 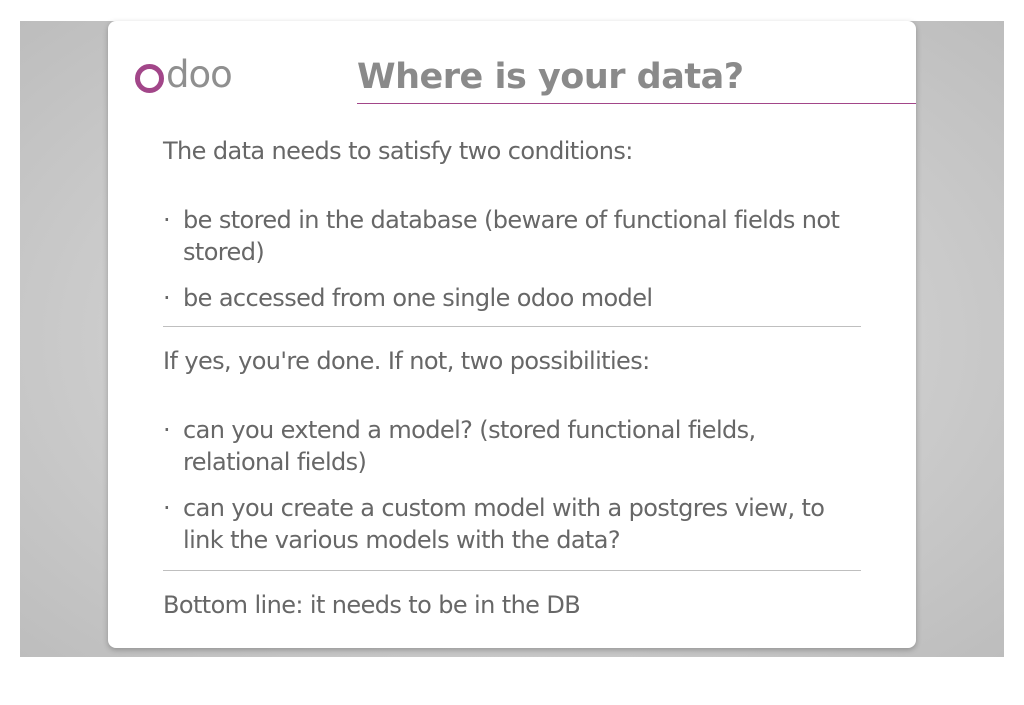 I want to click on title-bar: Where is your data?, so click(x=636, y=78).